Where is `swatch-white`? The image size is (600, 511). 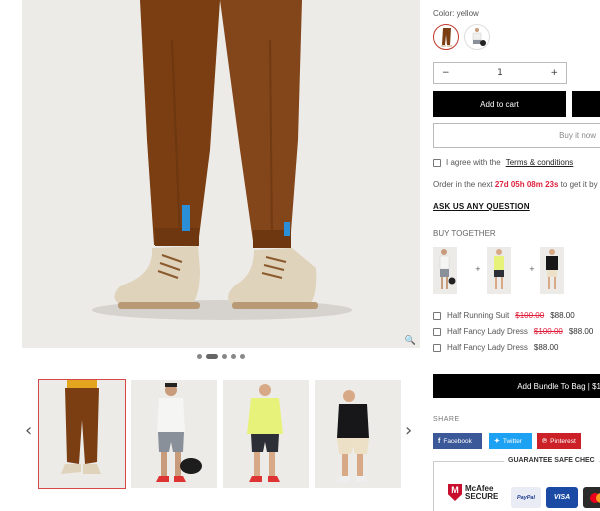 swatch-white is located at coordinates (477, 37).